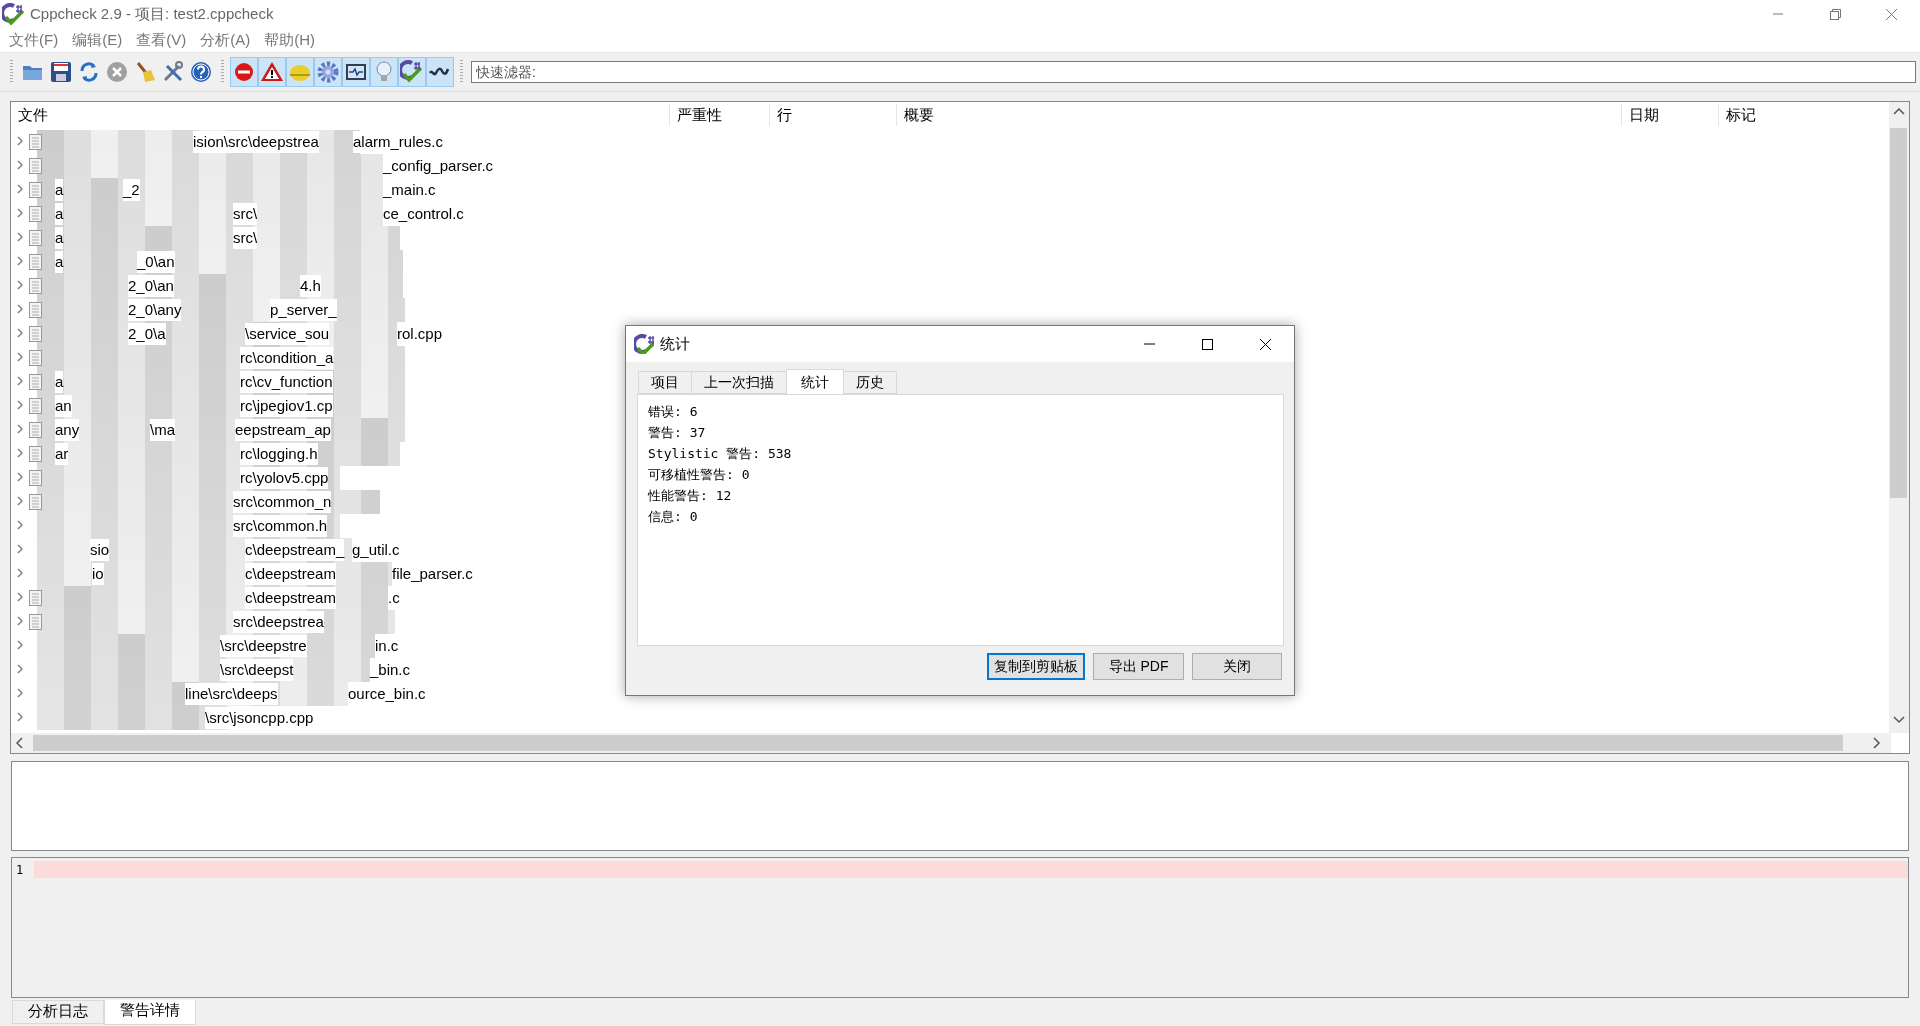 The width and height of the screenshot is (1920, 1026). What do you see at coordinates (117, 72) in the screenshot?
I see `stop-icon` at bounding box center [117, 72].